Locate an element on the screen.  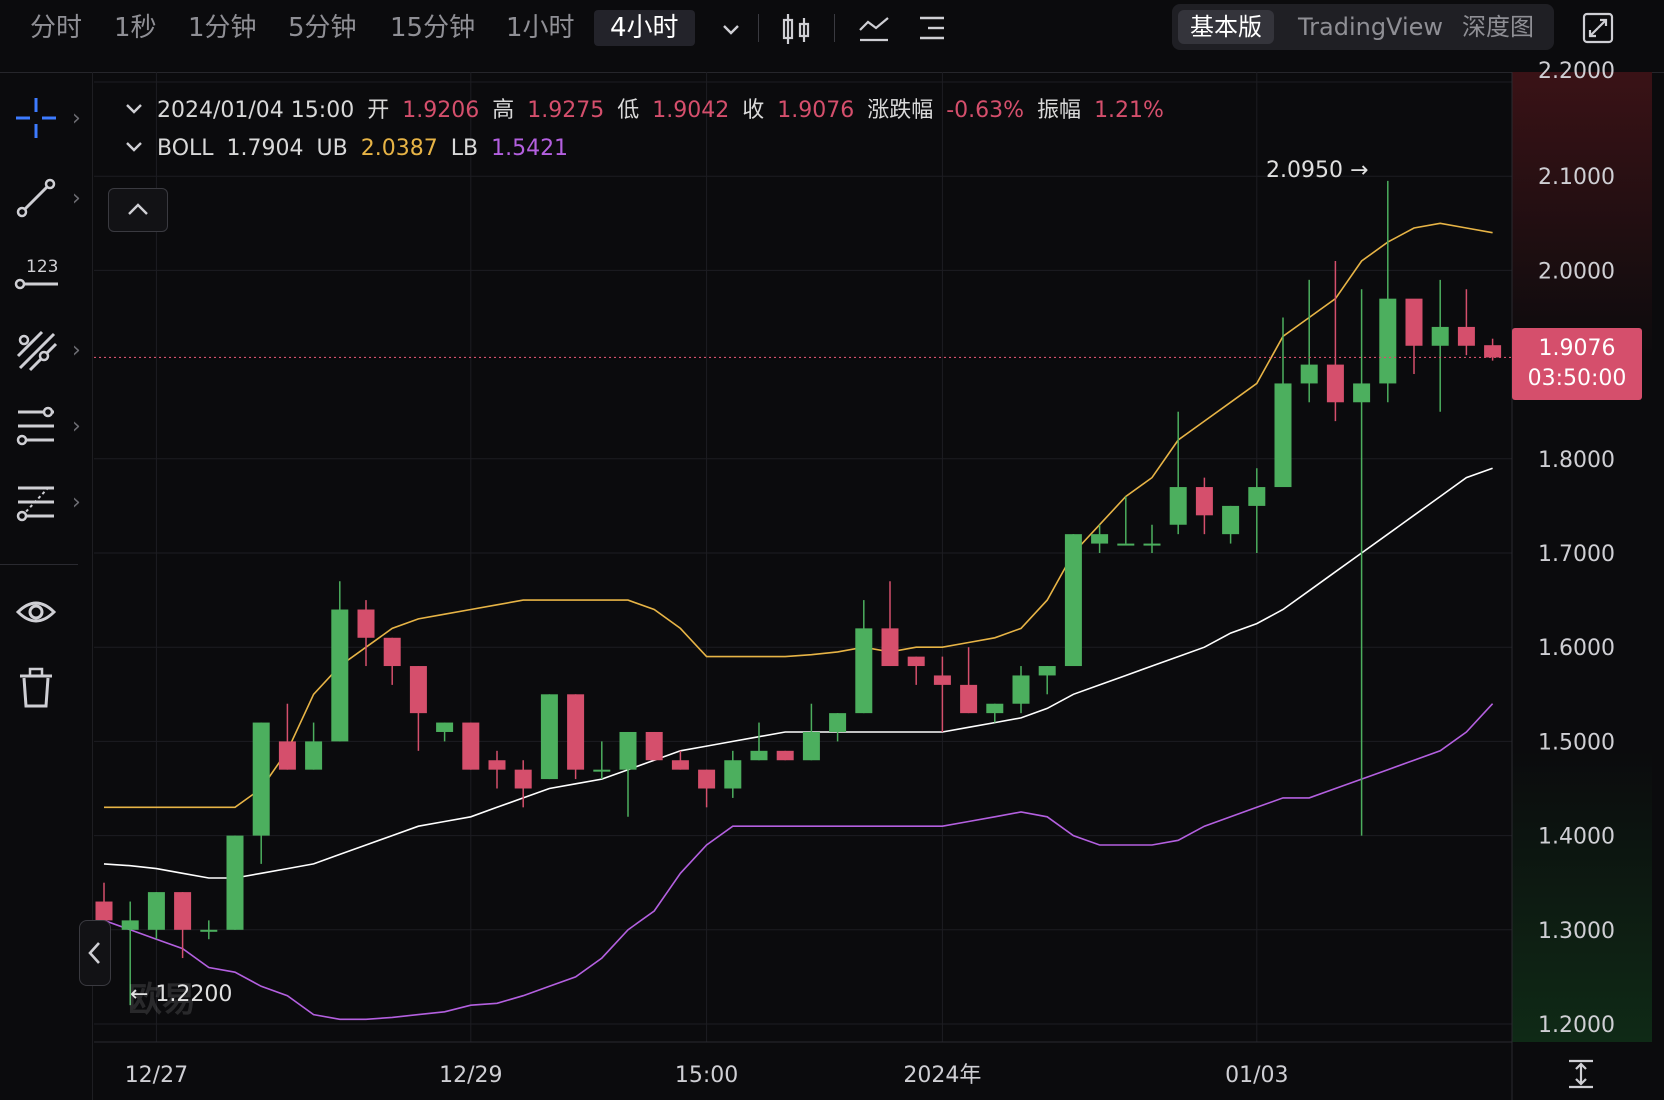
settings-list-icon is located at coordinates (934, 28).